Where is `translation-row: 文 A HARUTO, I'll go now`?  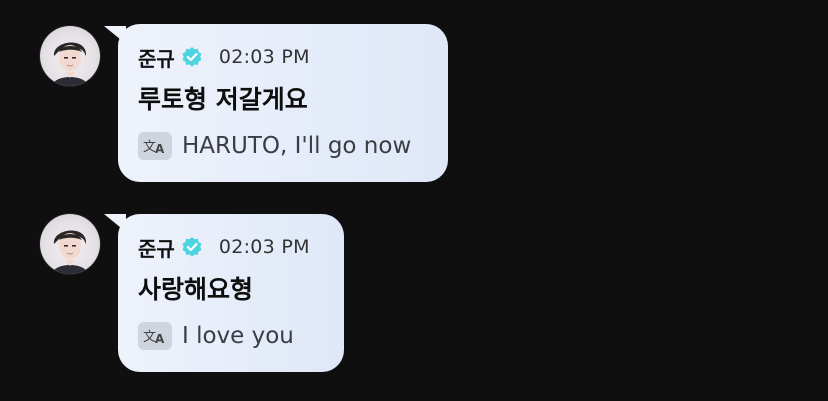 translation-row: 文 A HARUTO, I'll go now is located at coordinates (283, 146).